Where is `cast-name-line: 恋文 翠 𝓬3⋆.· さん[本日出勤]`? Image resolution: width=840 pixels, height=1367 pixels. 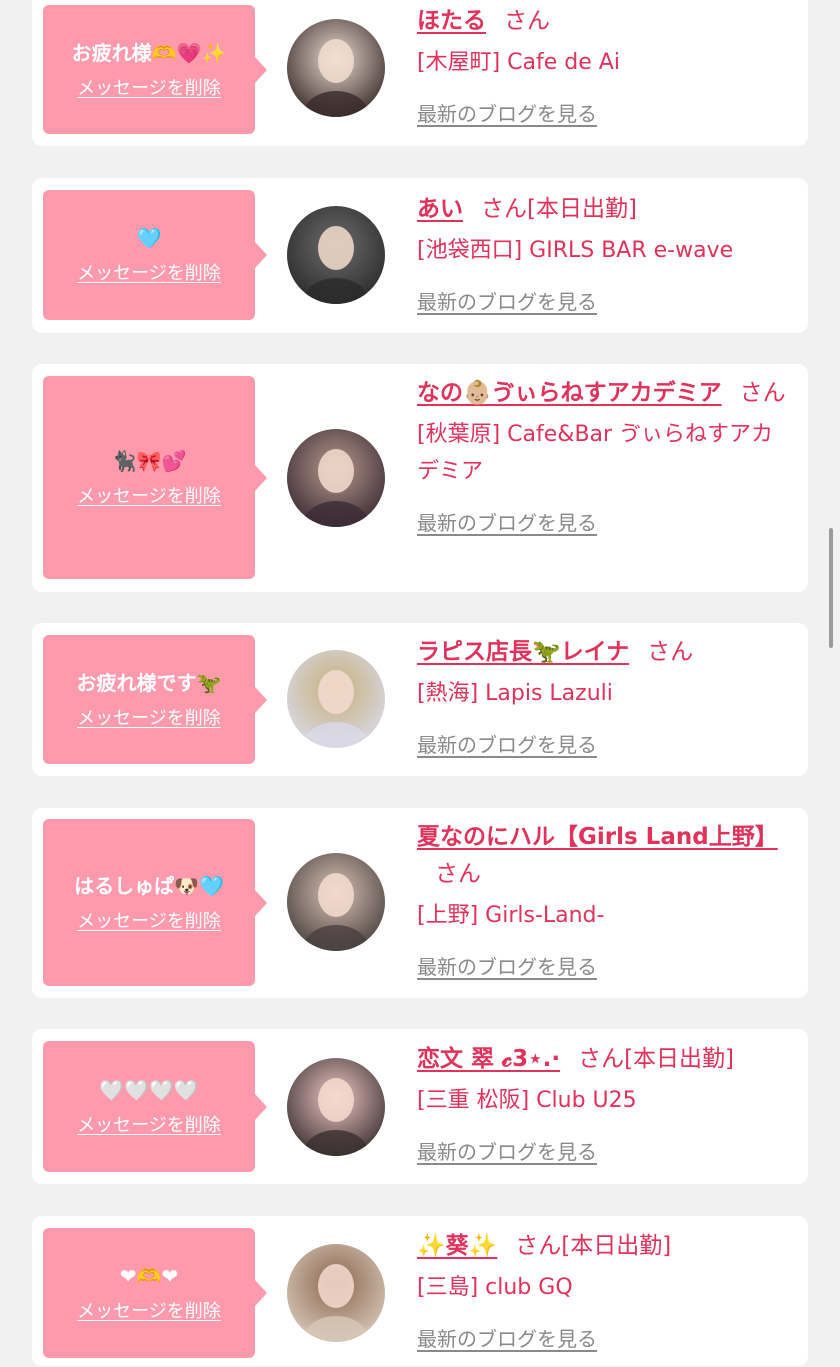 cast-name-line: 恋文 翠 𝓬3⋆.· さん[本日出勤] is located at coordinates (602, 1059).